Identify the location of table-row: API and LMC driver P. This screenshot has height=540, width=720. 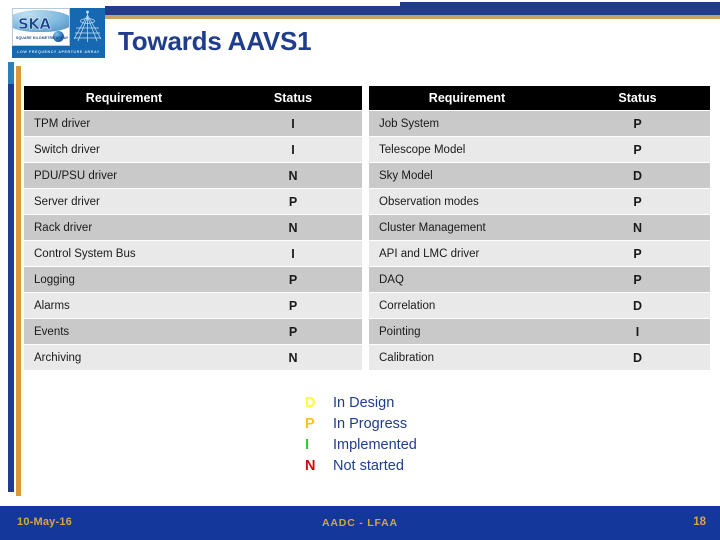
(539, 253).